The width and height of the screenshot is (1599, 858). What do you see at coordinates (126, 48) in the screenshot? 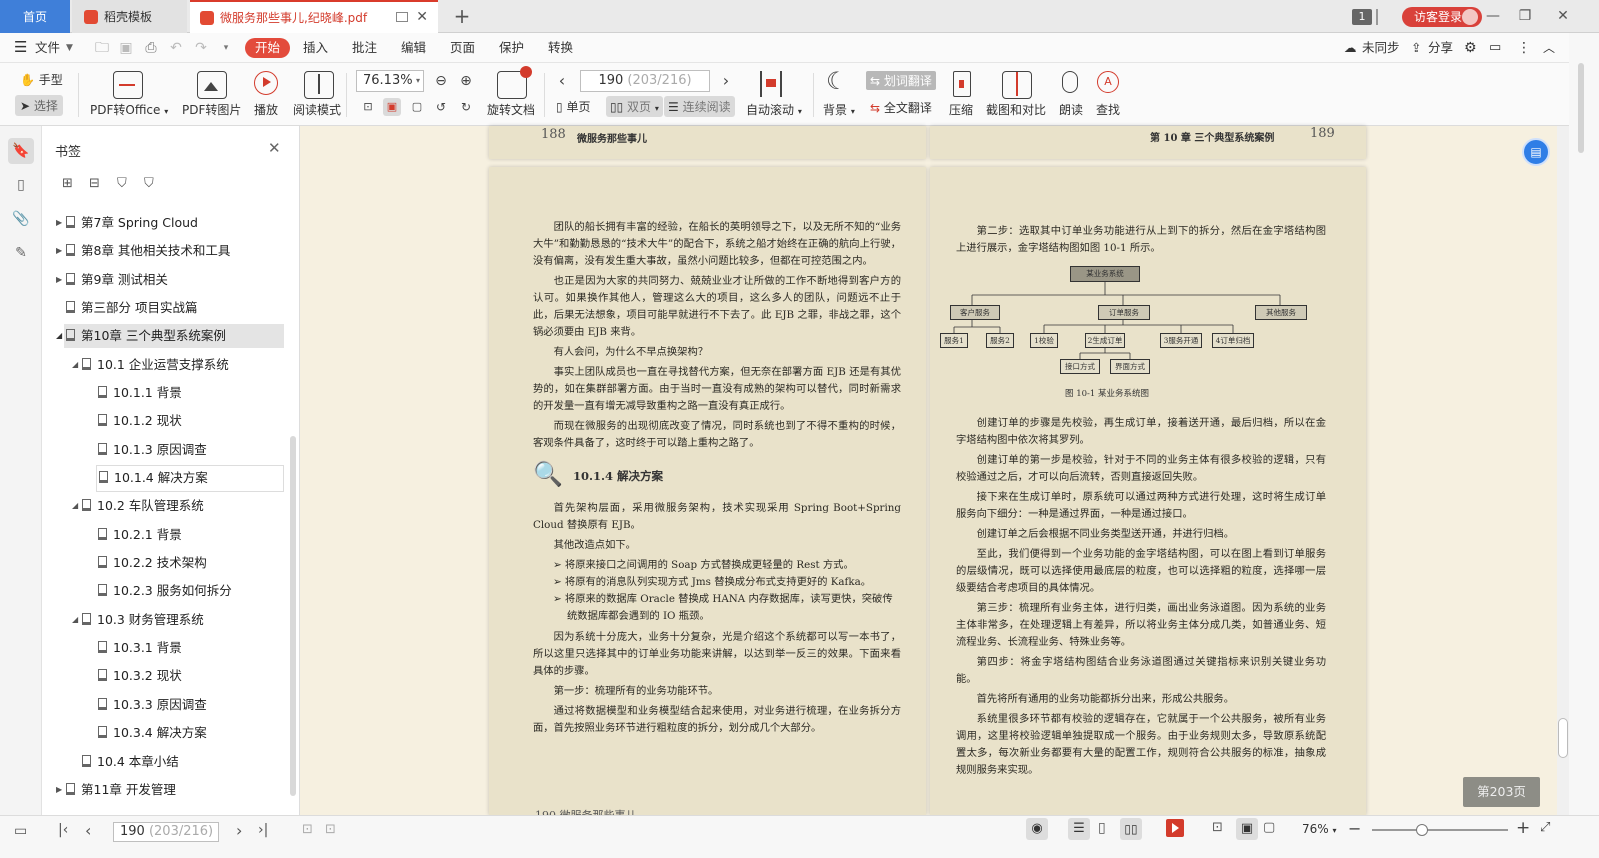
I see `save-icon: ▣` at bounding box center [126, 48].